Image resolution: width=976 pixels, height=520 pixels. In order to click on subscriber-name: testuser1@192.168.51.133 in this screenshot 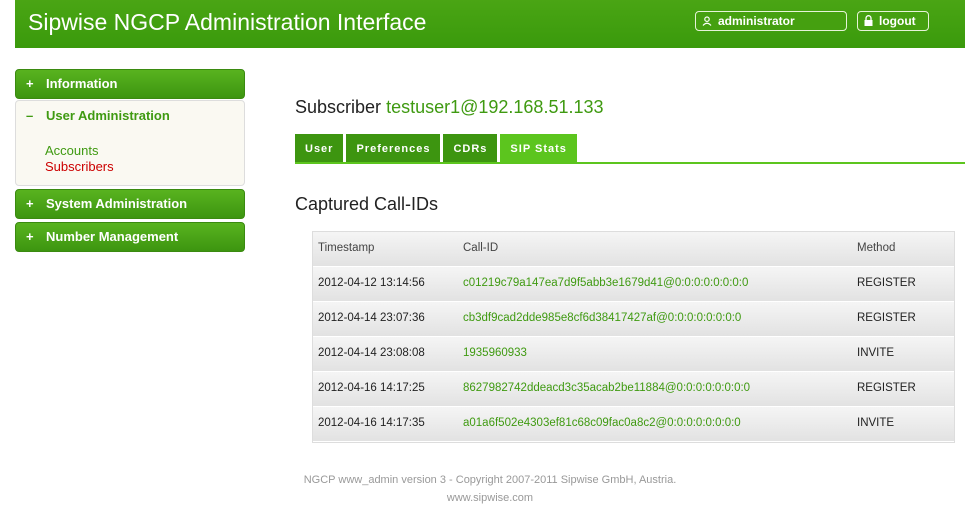, I will do `click(495, 107)`.